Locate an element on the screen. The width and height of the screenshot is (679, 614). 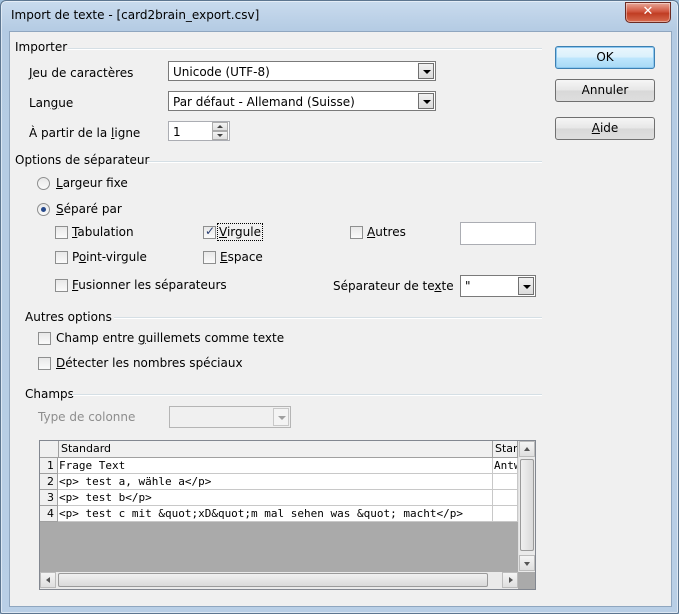
language-value: Par défaut - Allemand (Suisse) is located at coordinates (264, 102).